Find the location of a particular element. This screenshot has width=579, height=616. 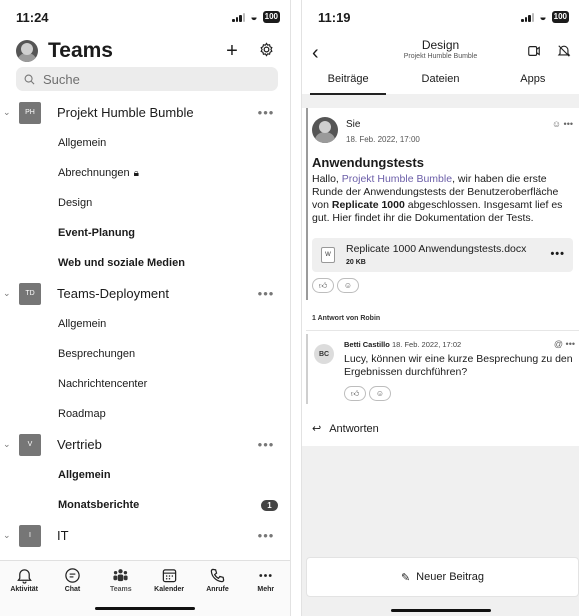

team-name: Teams-Deployment is located at coordinates (113, 293).